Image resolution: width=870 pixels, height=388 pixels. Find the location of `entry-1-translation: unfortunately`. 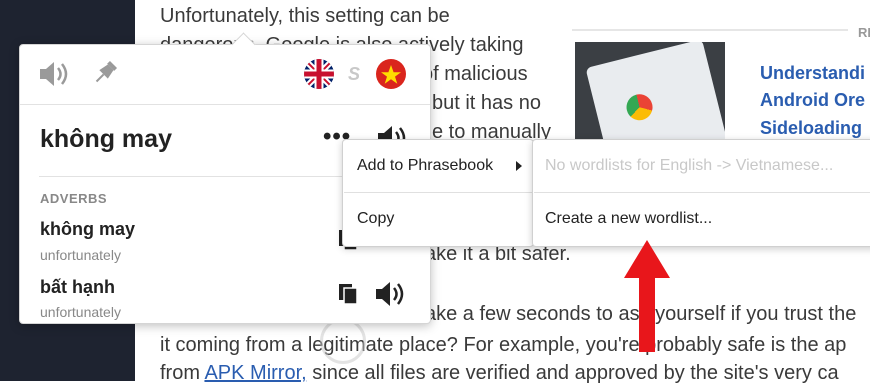

entry-1-translation: unfortunately is located at coordinates (80, 255).